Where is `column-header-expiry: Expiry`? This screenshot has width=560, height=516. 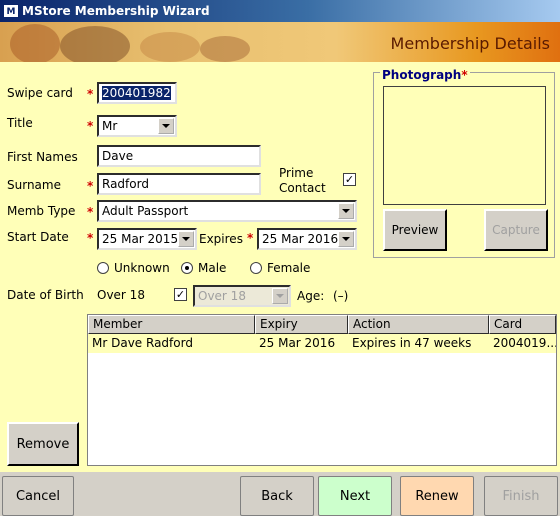 column-header-expiry: Expiry is located at coordinates (301, 324).